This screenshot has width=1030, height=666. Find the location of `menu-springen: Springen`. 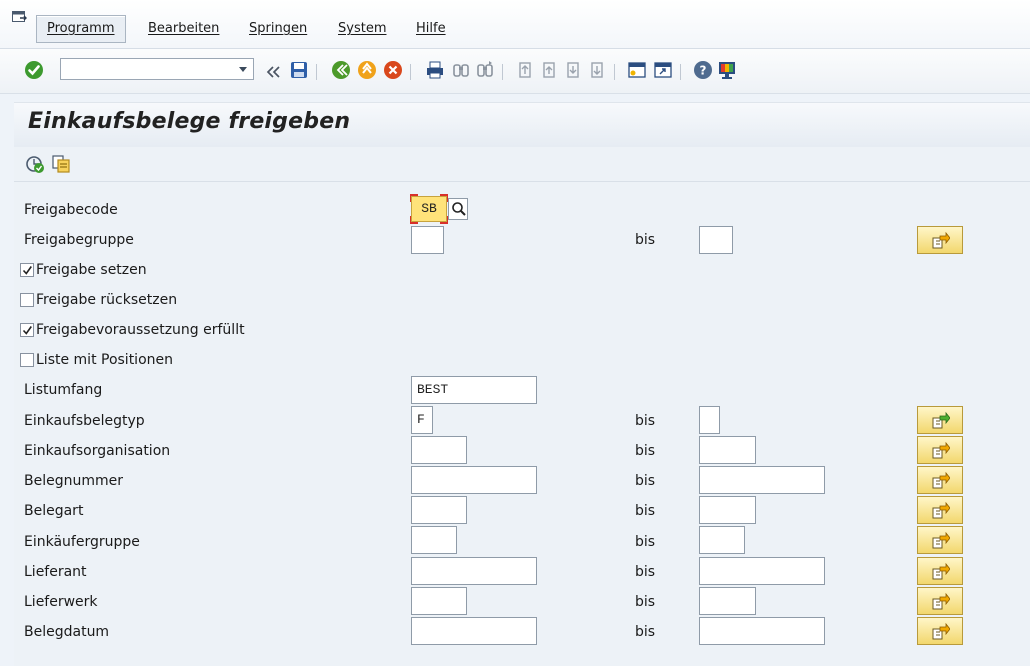

menu-springen: Springen is located at coordinates (278, 29).